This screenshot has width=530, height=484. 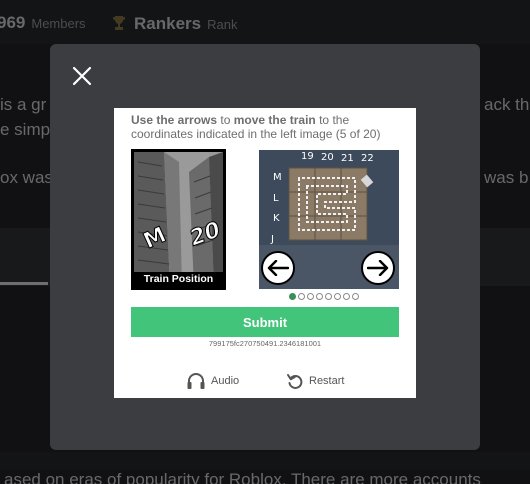 I want to click on train-grid-image: 19 20 21 22 M L K J, so click(x=329, y=219).